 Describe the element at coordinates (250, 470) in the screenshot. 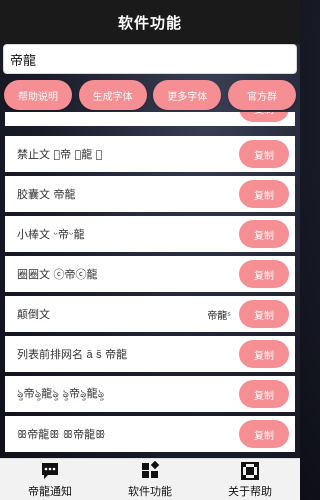

I see `help-icon` at that location.